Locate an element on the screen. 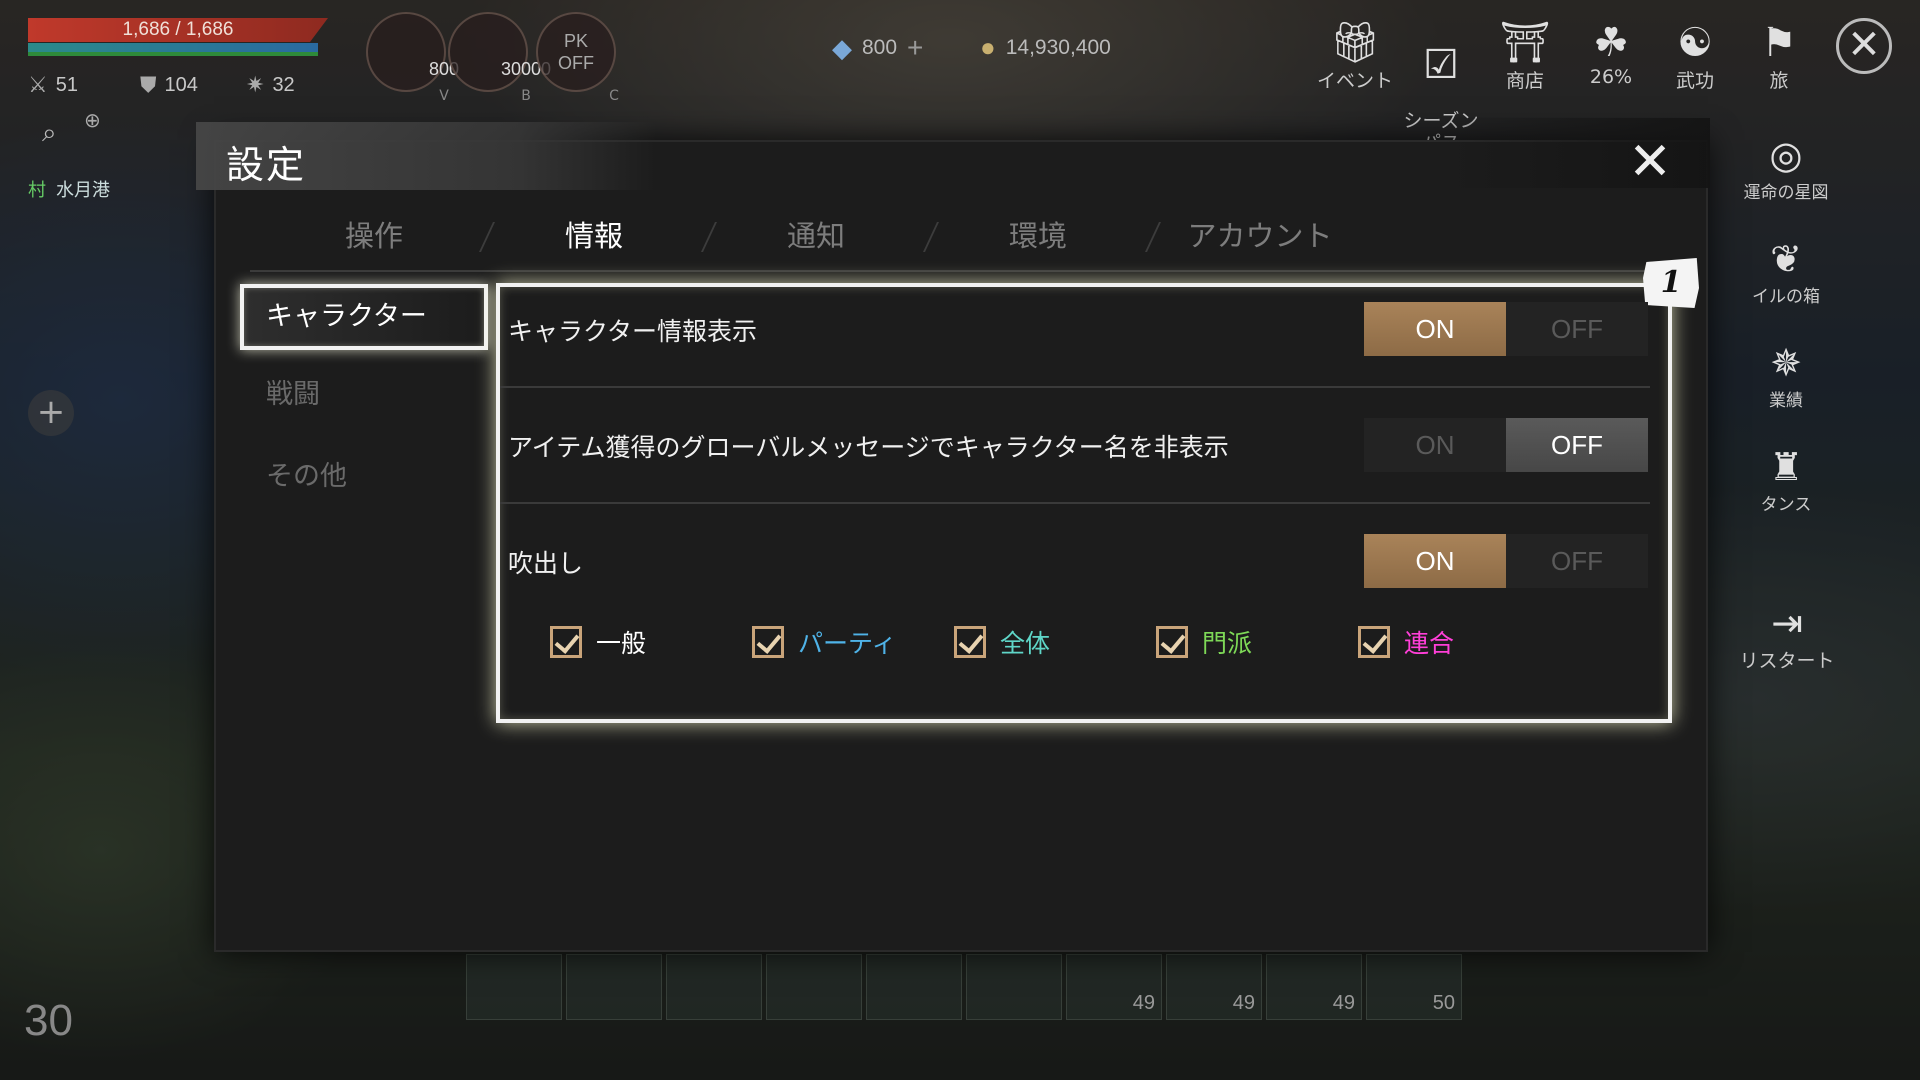 The image size is (1920, 1080). close-icon: ✕ is located at coordinates (1650, 164).